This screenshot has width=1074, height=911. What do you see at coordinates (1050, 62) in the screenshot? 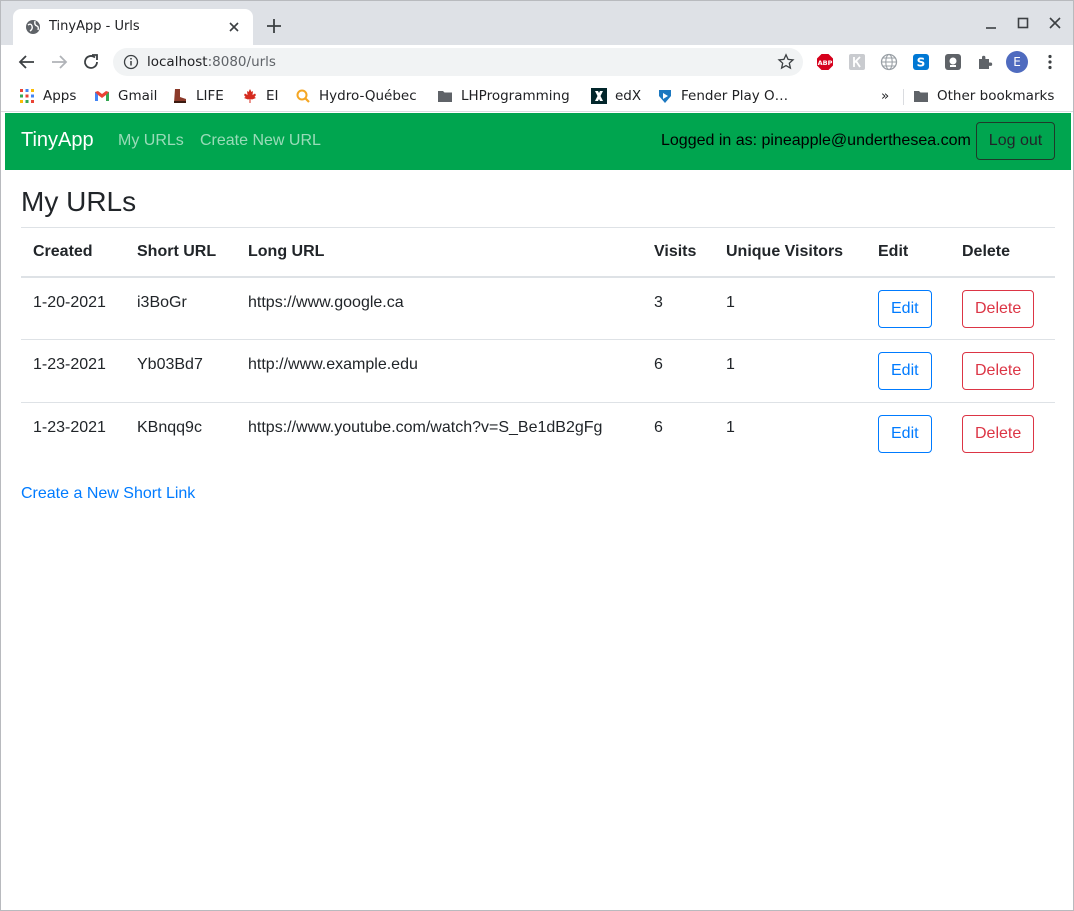
I see `menu-kebab-icon` at bounding box center [1050, 62].